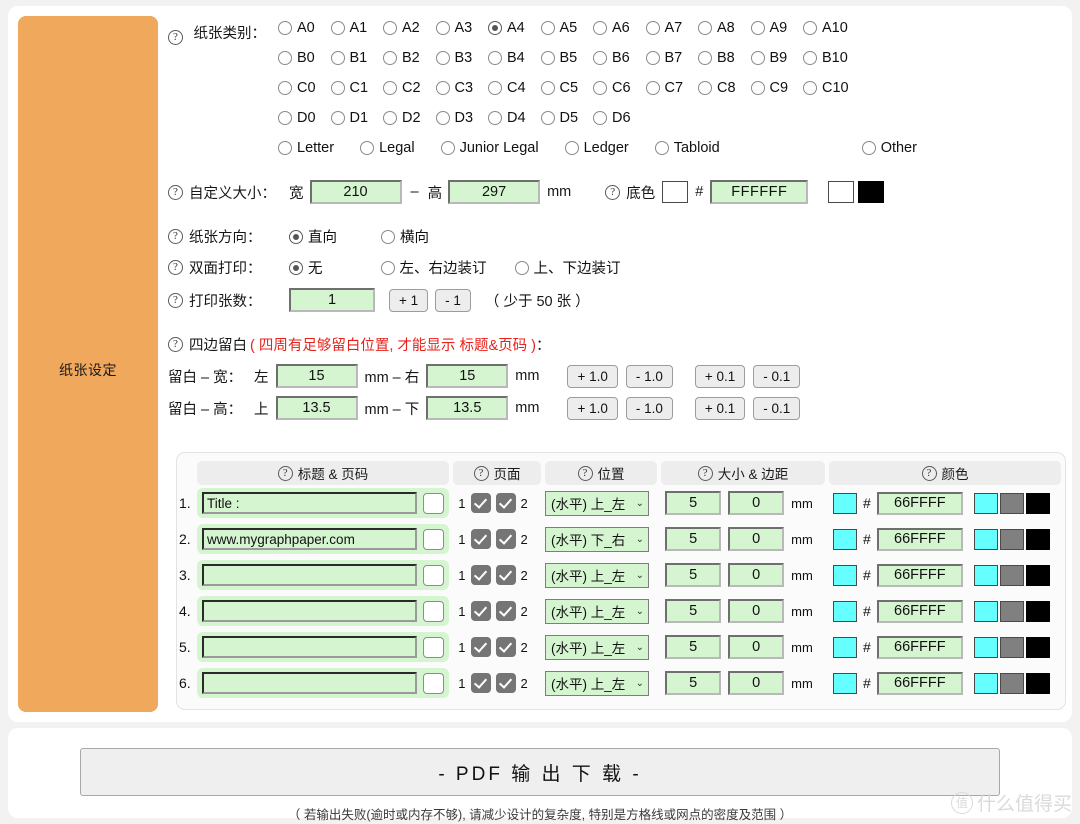  Describe the element at coordinates (409, 88) in the screenshot. I see `radio-c2: C2` at that location.